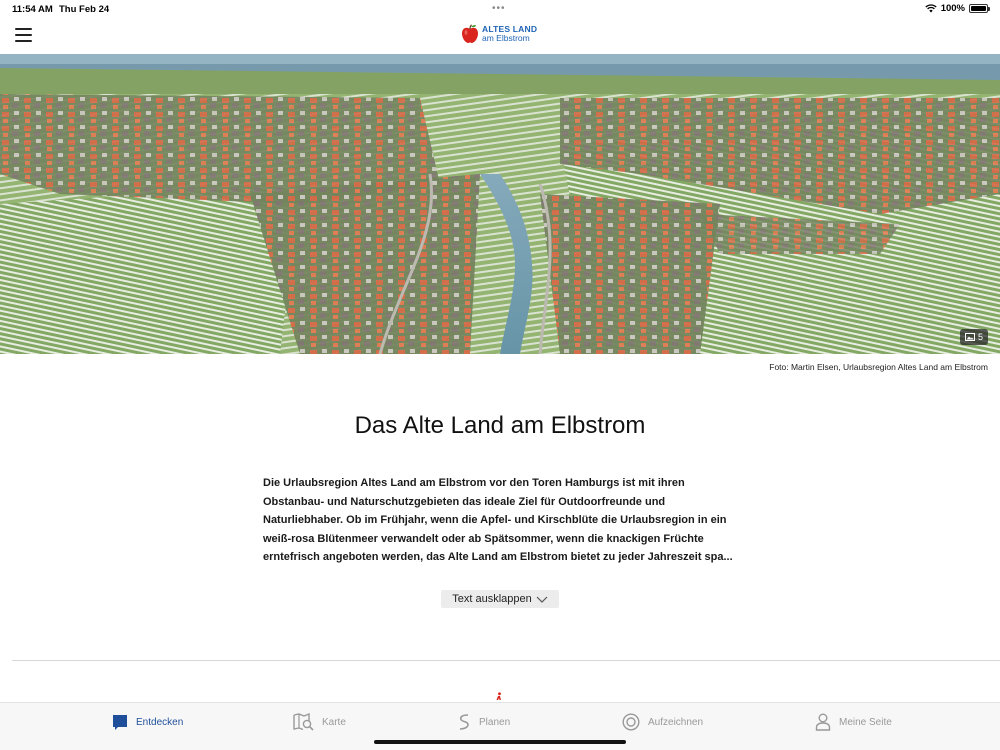  I want to click on tab-label: Meine Seite, so click(865, 722).